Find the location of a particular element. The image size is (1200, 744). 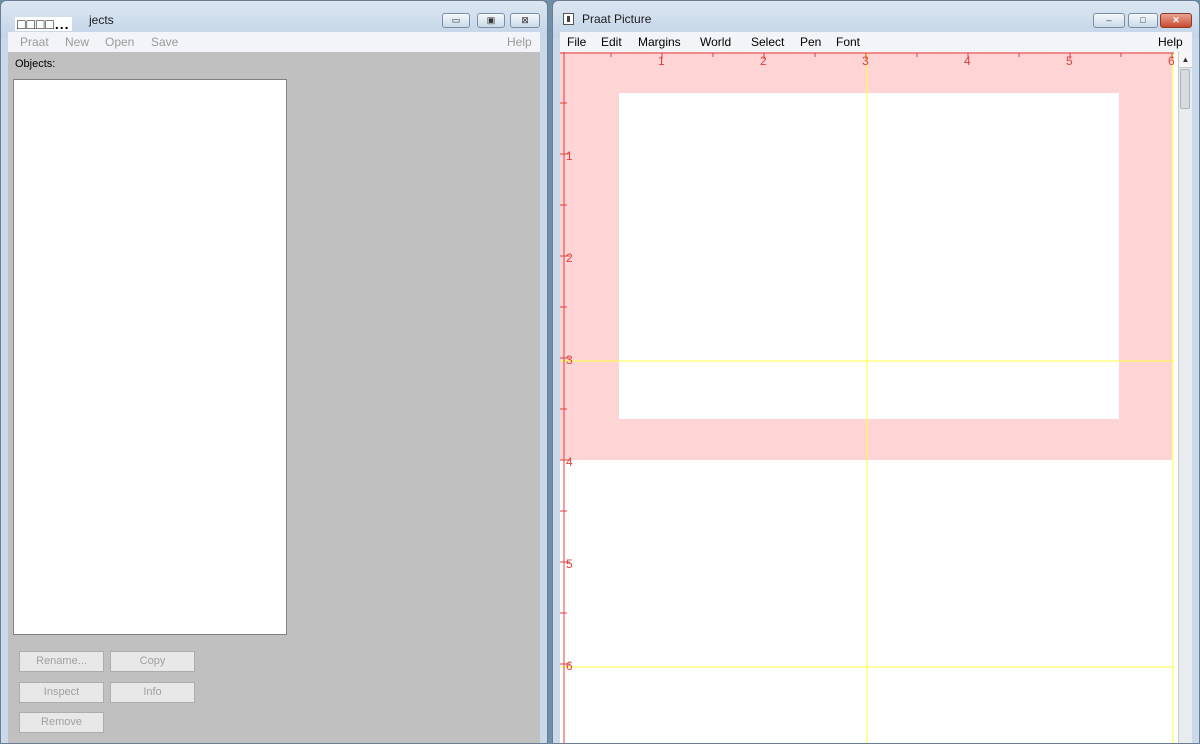

objects-label: Objects: is located at coordinates (35, 64).